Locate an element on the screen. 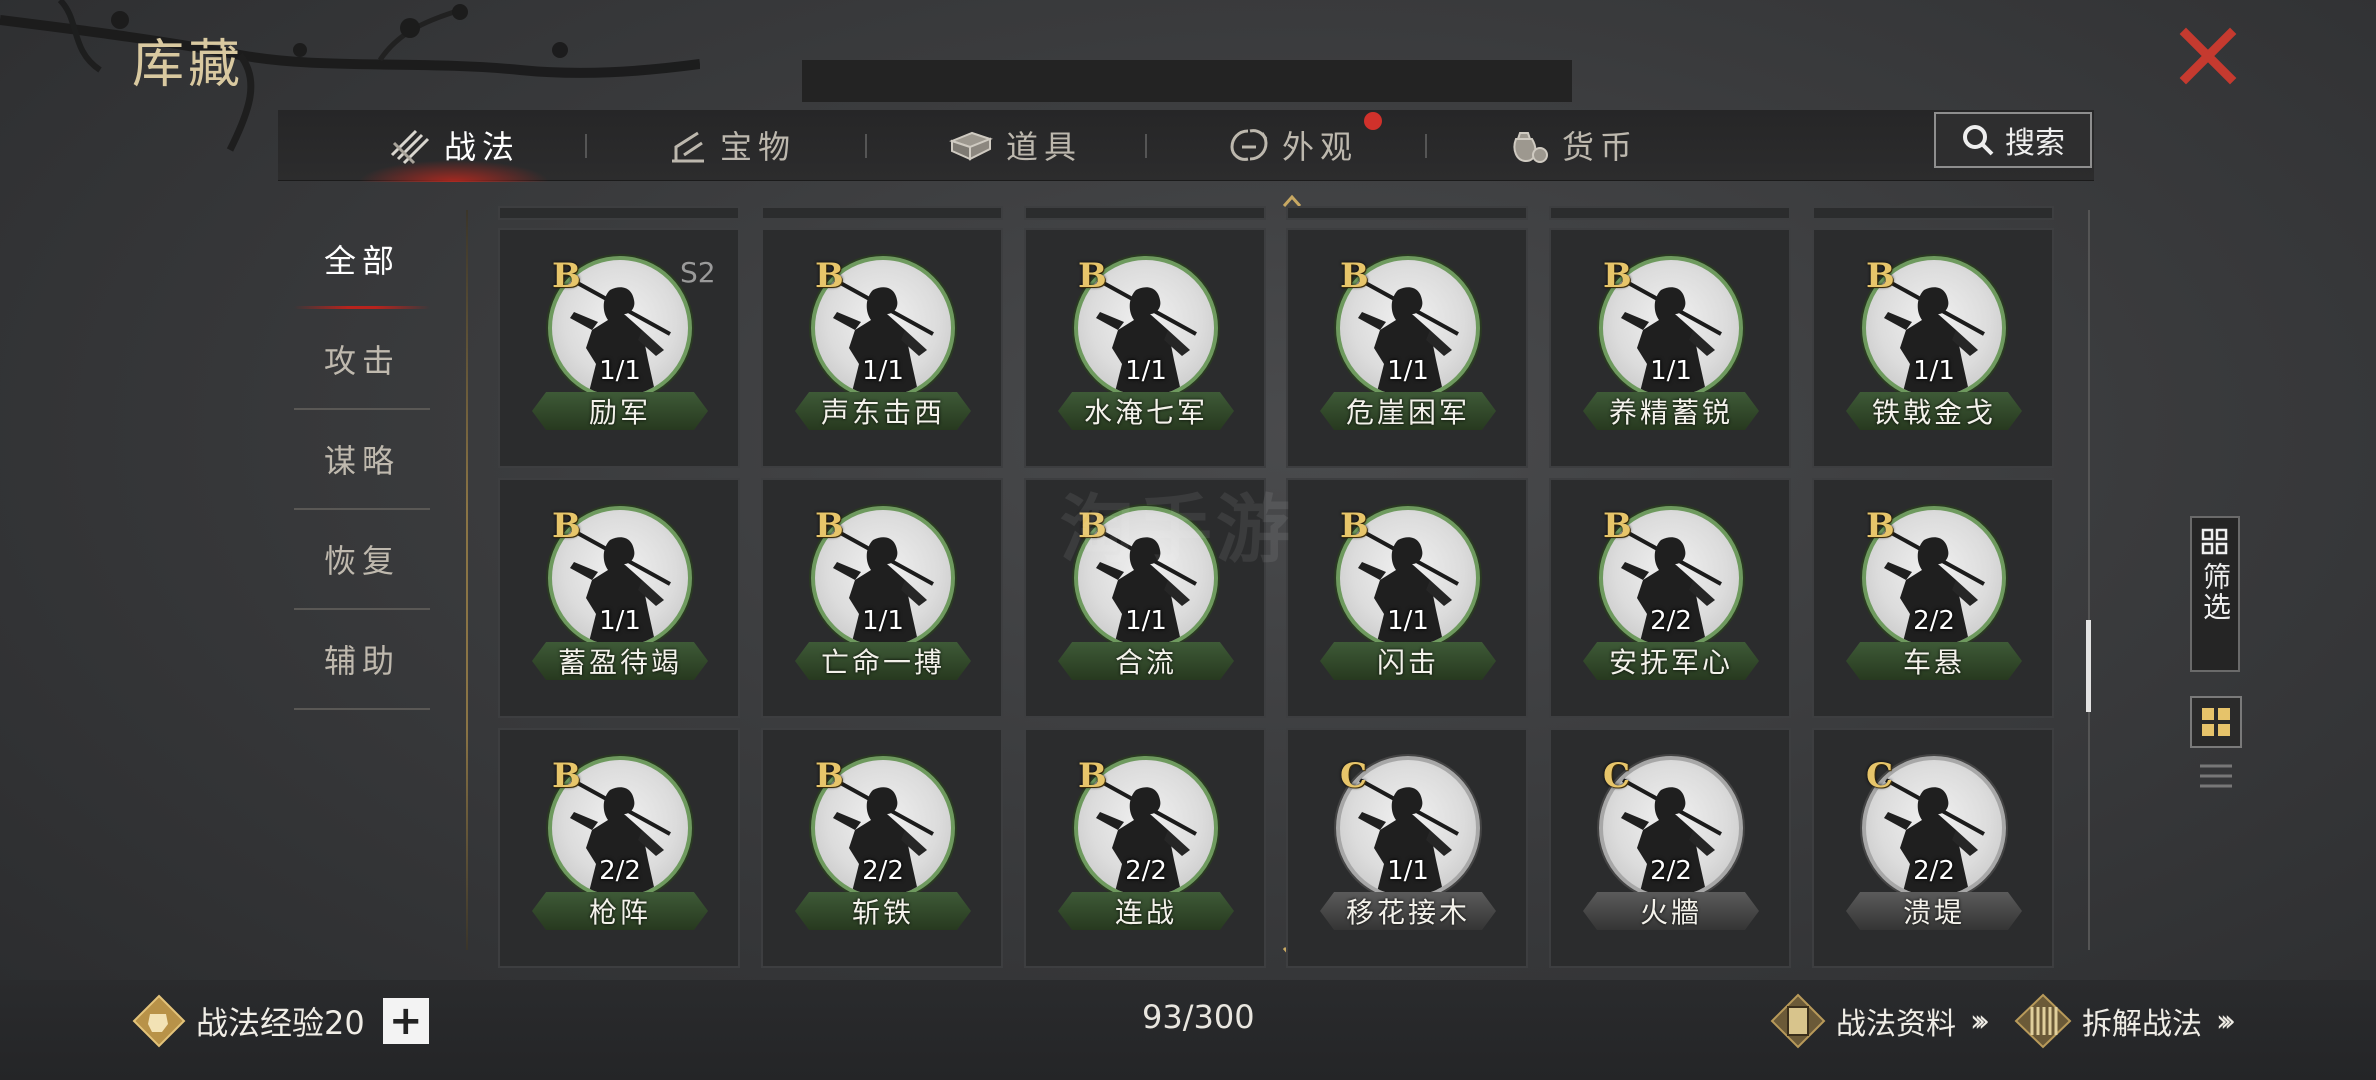 The width and height of the screenshot is (2376, 1080). tactic-card: 2/2 B 斩铁 is located at coordinates (882, 848).